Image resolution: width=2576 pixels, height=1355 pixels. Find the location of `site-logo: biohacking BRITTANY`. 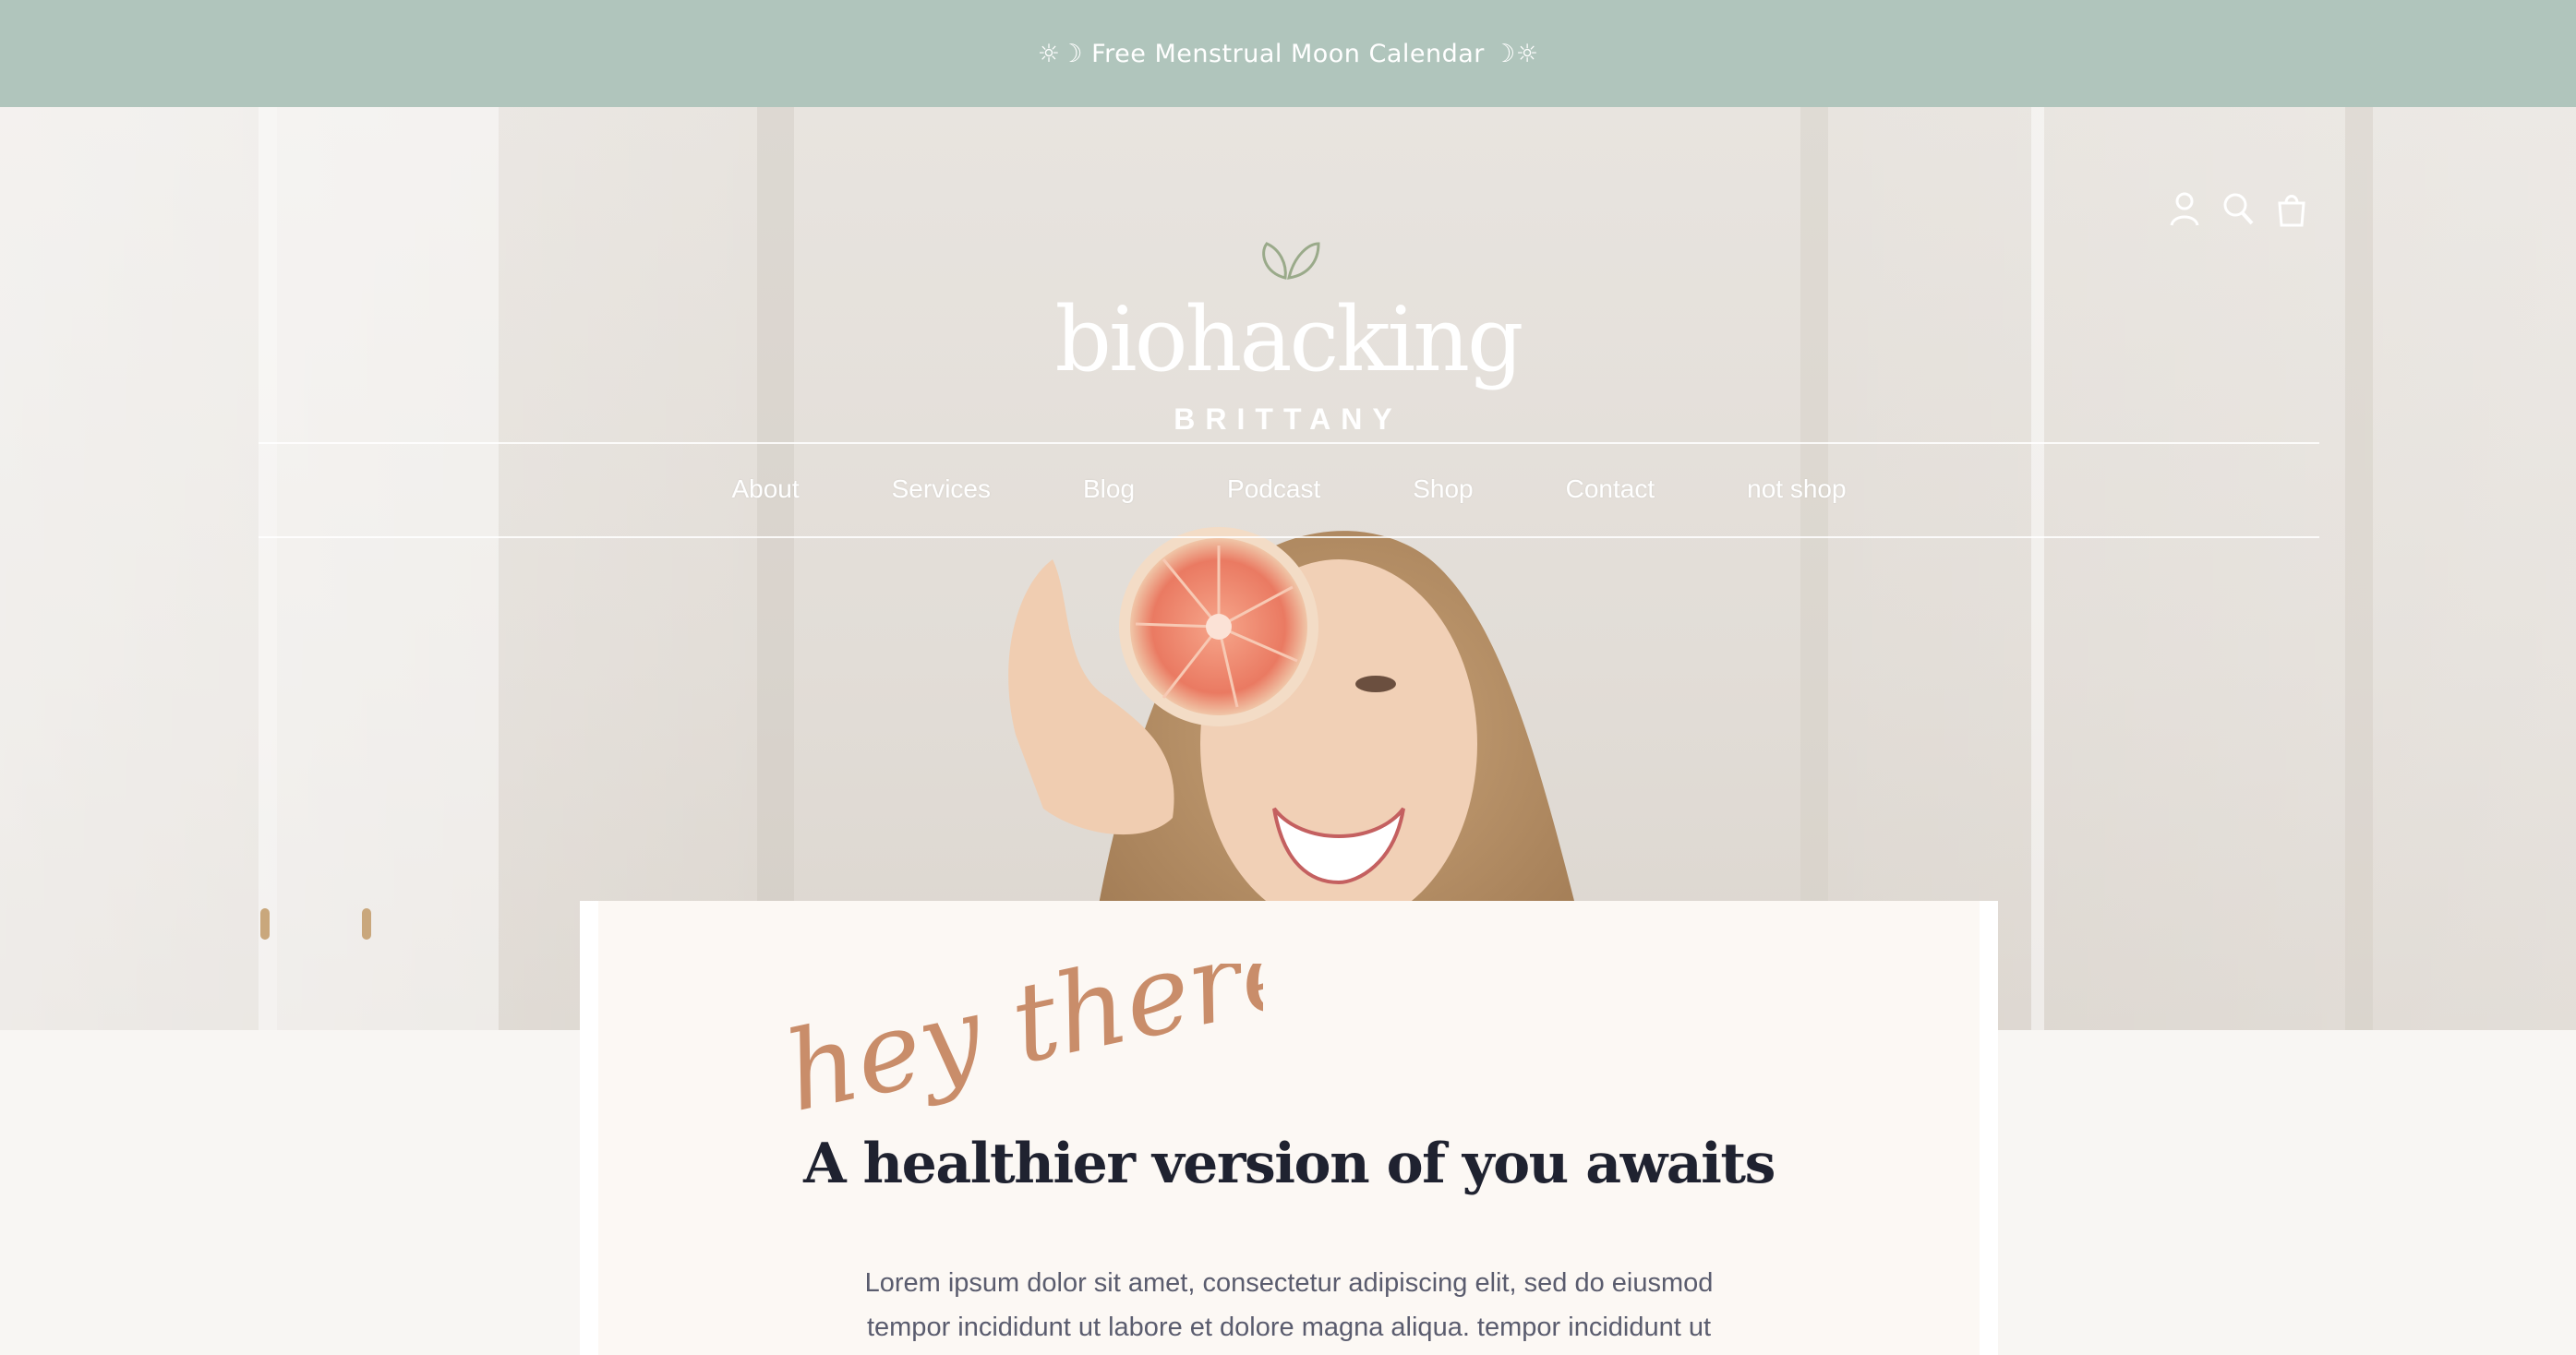

site-logo: biohacking BRITTANY is located at coordinates (1288, 332).